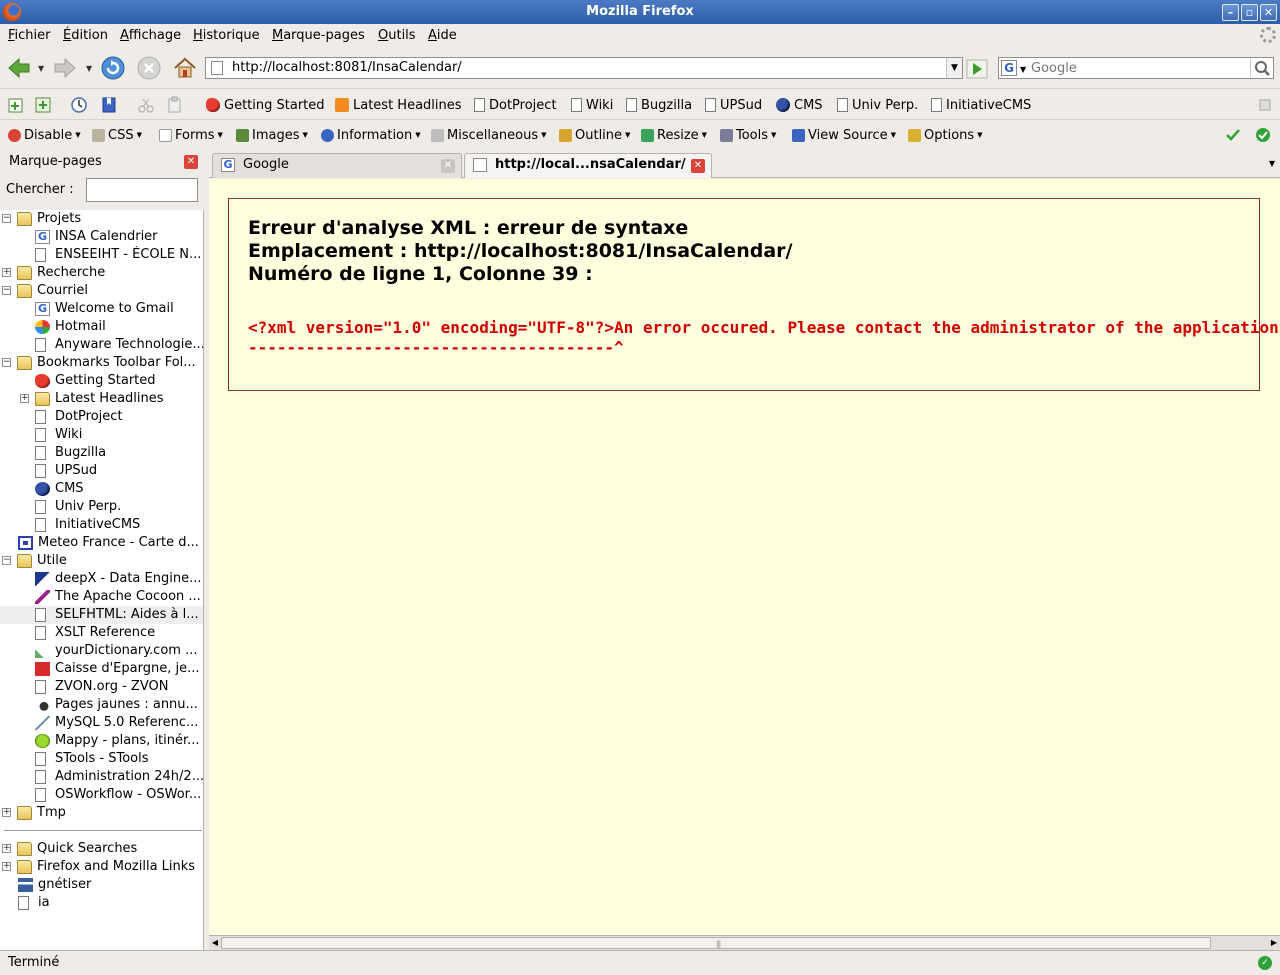 This screenshot has width=1280, height=975. I want to click on menu-marque-pages: Marque-pages, so click(318, 35).